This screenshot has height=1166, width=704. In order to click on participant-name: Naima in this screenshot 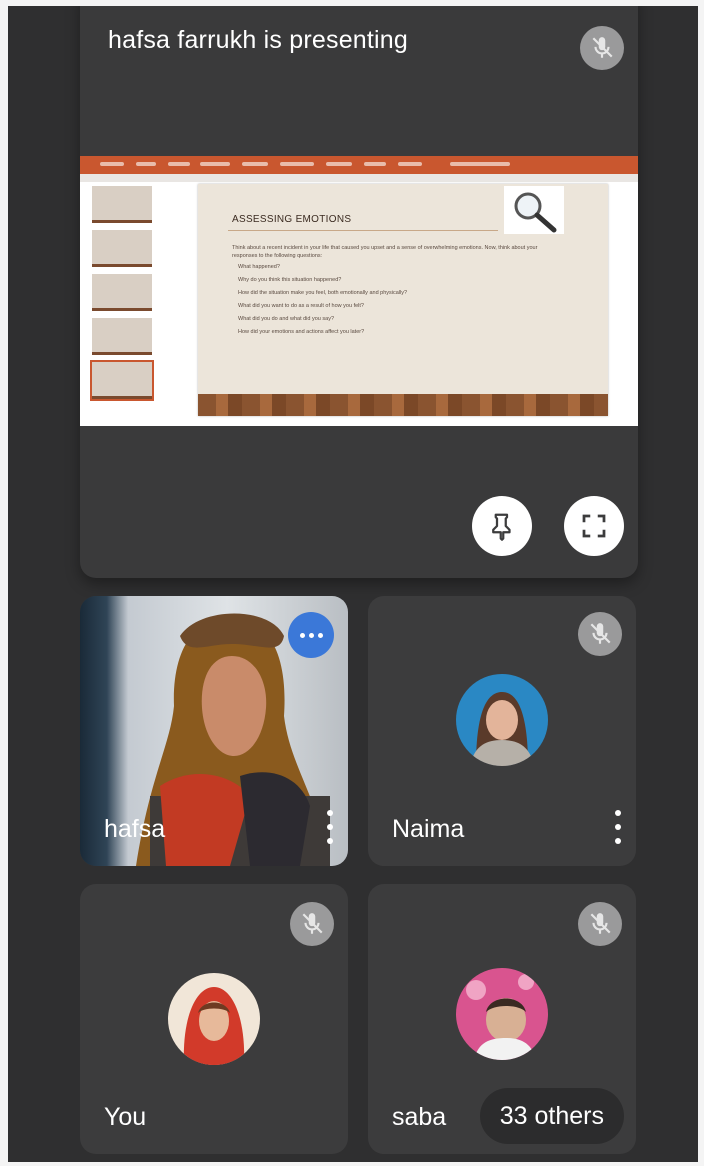, I will do `click(428, 829)`.